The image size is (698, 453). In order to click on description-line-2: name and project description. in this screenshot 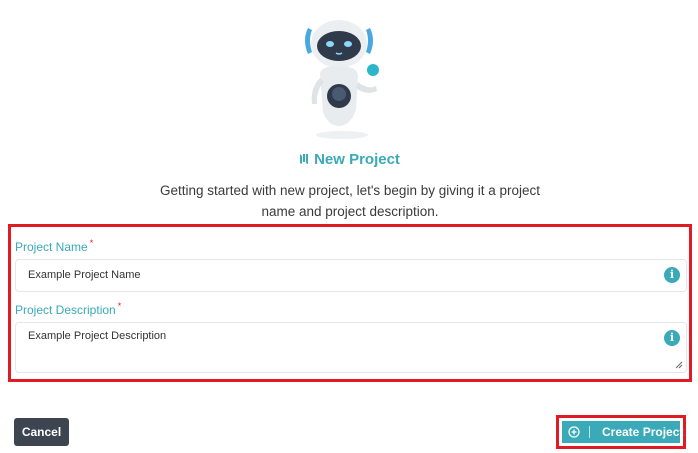, I will do `click(350, 211)`.